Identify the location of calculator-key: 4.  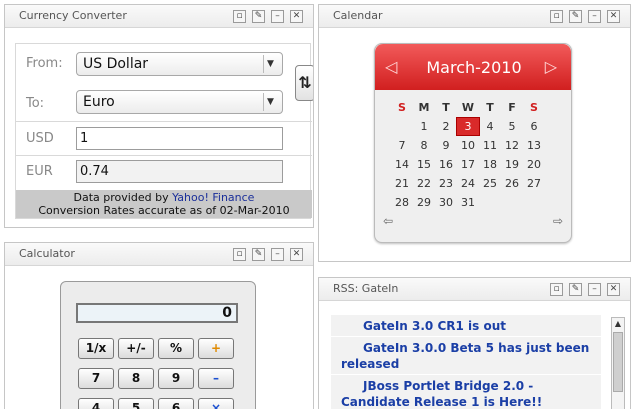
(96, 403).